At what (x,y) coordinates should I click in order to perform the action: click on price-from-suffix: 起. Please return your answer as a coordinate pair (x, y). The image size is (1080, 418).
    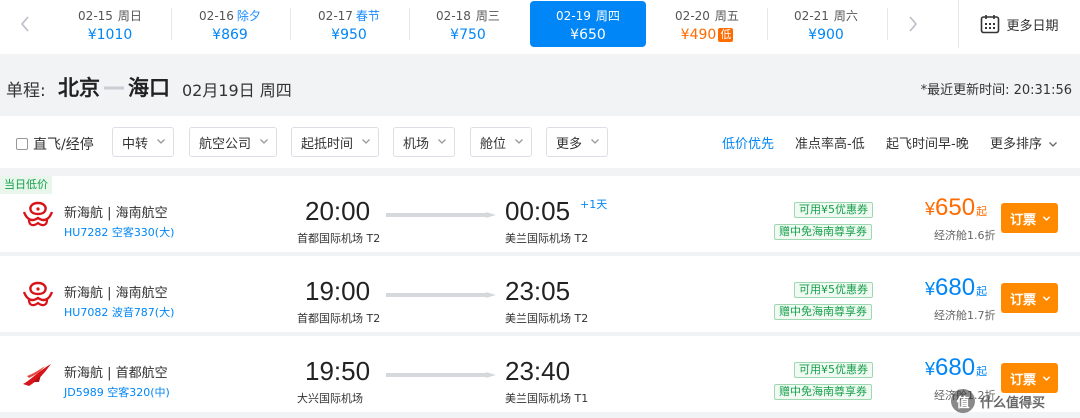
    Looking at the image, I should click on (982, 292).